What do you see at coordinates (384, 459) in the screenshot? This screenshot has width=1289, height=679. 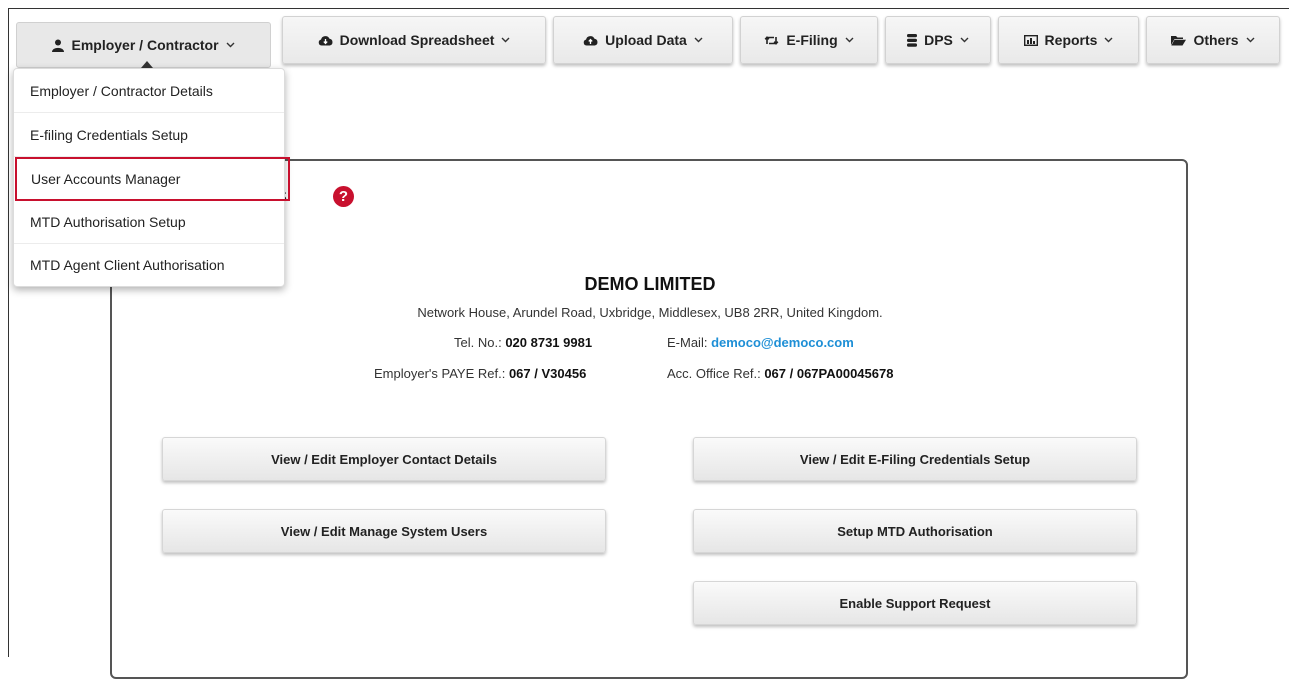 I see `view-edit-contact-details-button: View / Edit Employer Contact Details` at bounding box center [384, 459].